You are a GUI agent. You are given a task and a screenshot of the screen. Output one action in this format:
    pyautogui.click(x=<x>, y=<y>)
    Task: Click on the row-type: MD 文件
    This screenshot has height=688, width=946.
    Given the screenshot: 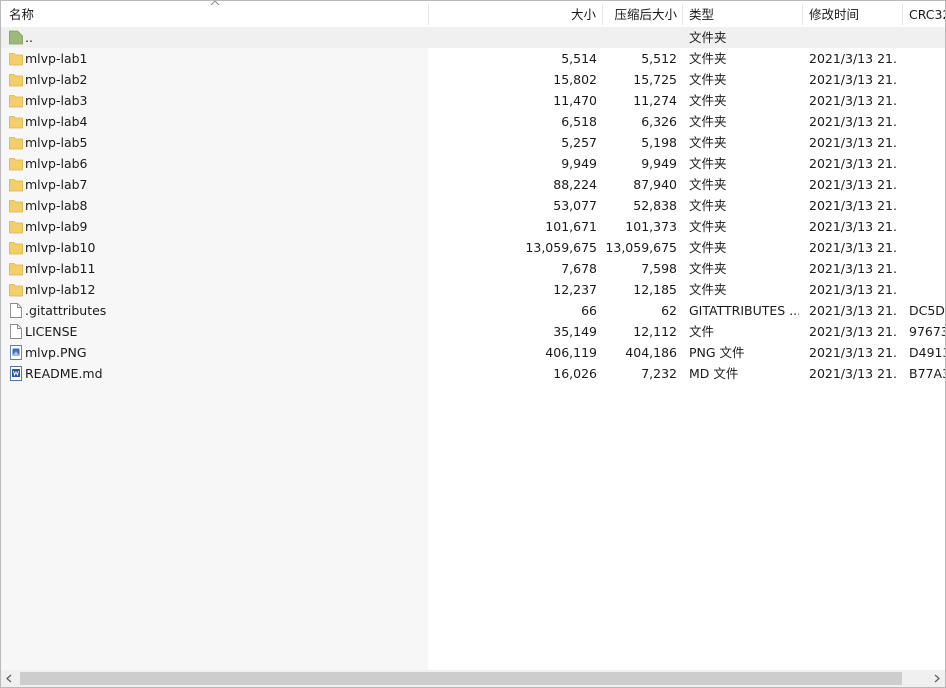 What is the action you would take?
    pyautogui.click(x=714, y=373)
    